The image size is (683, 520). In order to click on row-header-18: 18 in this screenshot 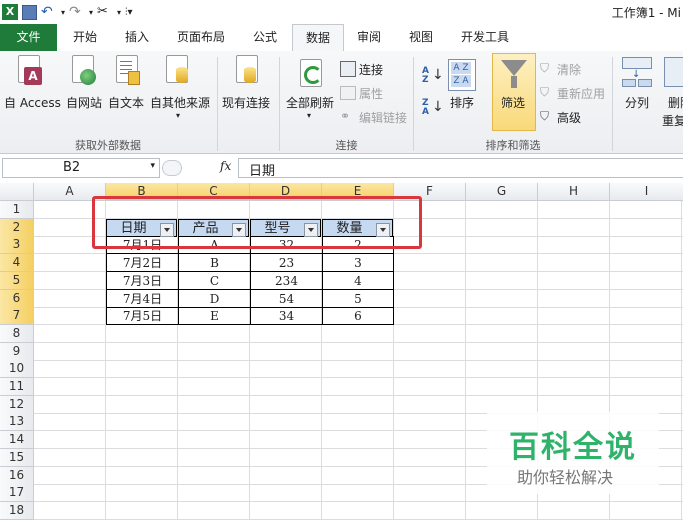, I will do `click(17, 510)`.